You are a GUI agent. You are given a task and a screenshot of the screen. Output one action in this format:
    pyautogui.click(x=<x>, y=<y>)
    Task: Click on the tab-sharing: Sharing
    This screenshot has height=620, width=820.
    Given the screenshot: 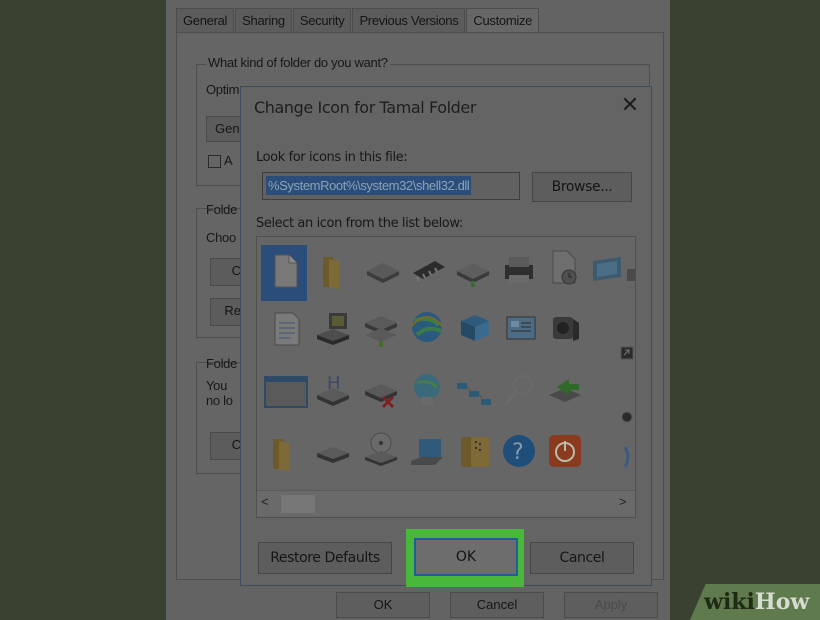 What is the action you would take?
    pyautogui.click(x=263, y=21)
    